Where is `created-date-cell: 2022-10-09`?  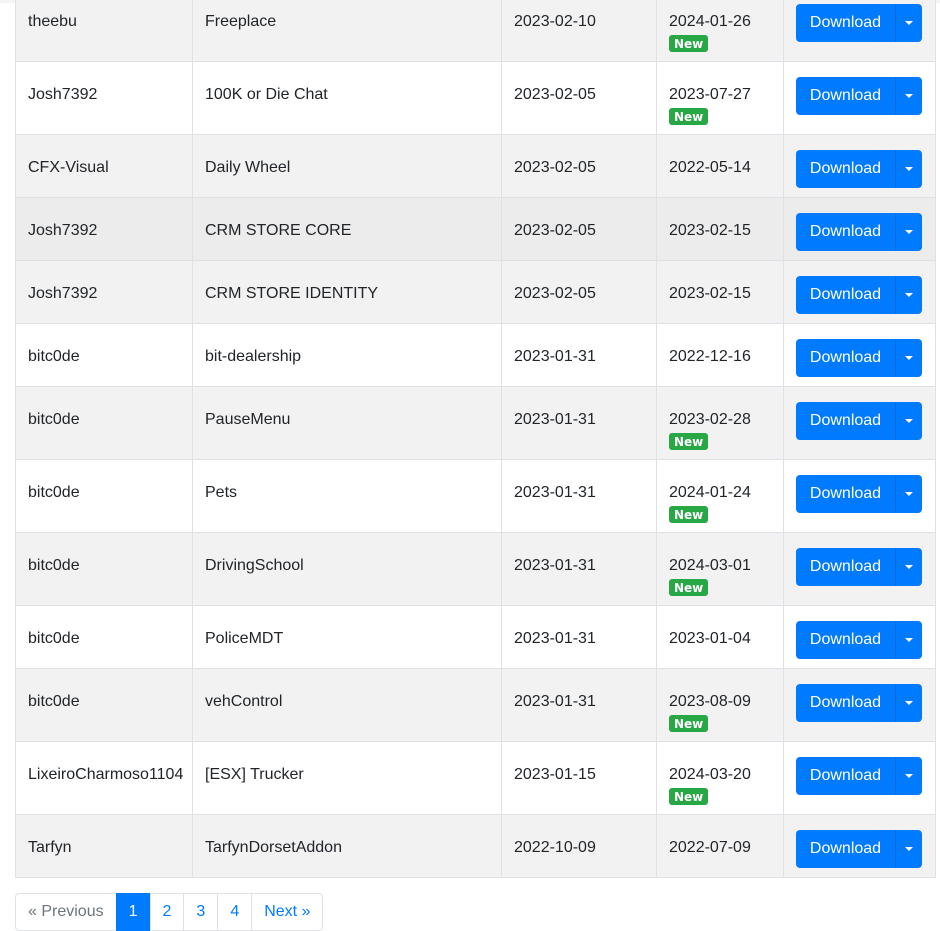
created-date-cell: 2022-10-09 is located at coordinates (579, 846).